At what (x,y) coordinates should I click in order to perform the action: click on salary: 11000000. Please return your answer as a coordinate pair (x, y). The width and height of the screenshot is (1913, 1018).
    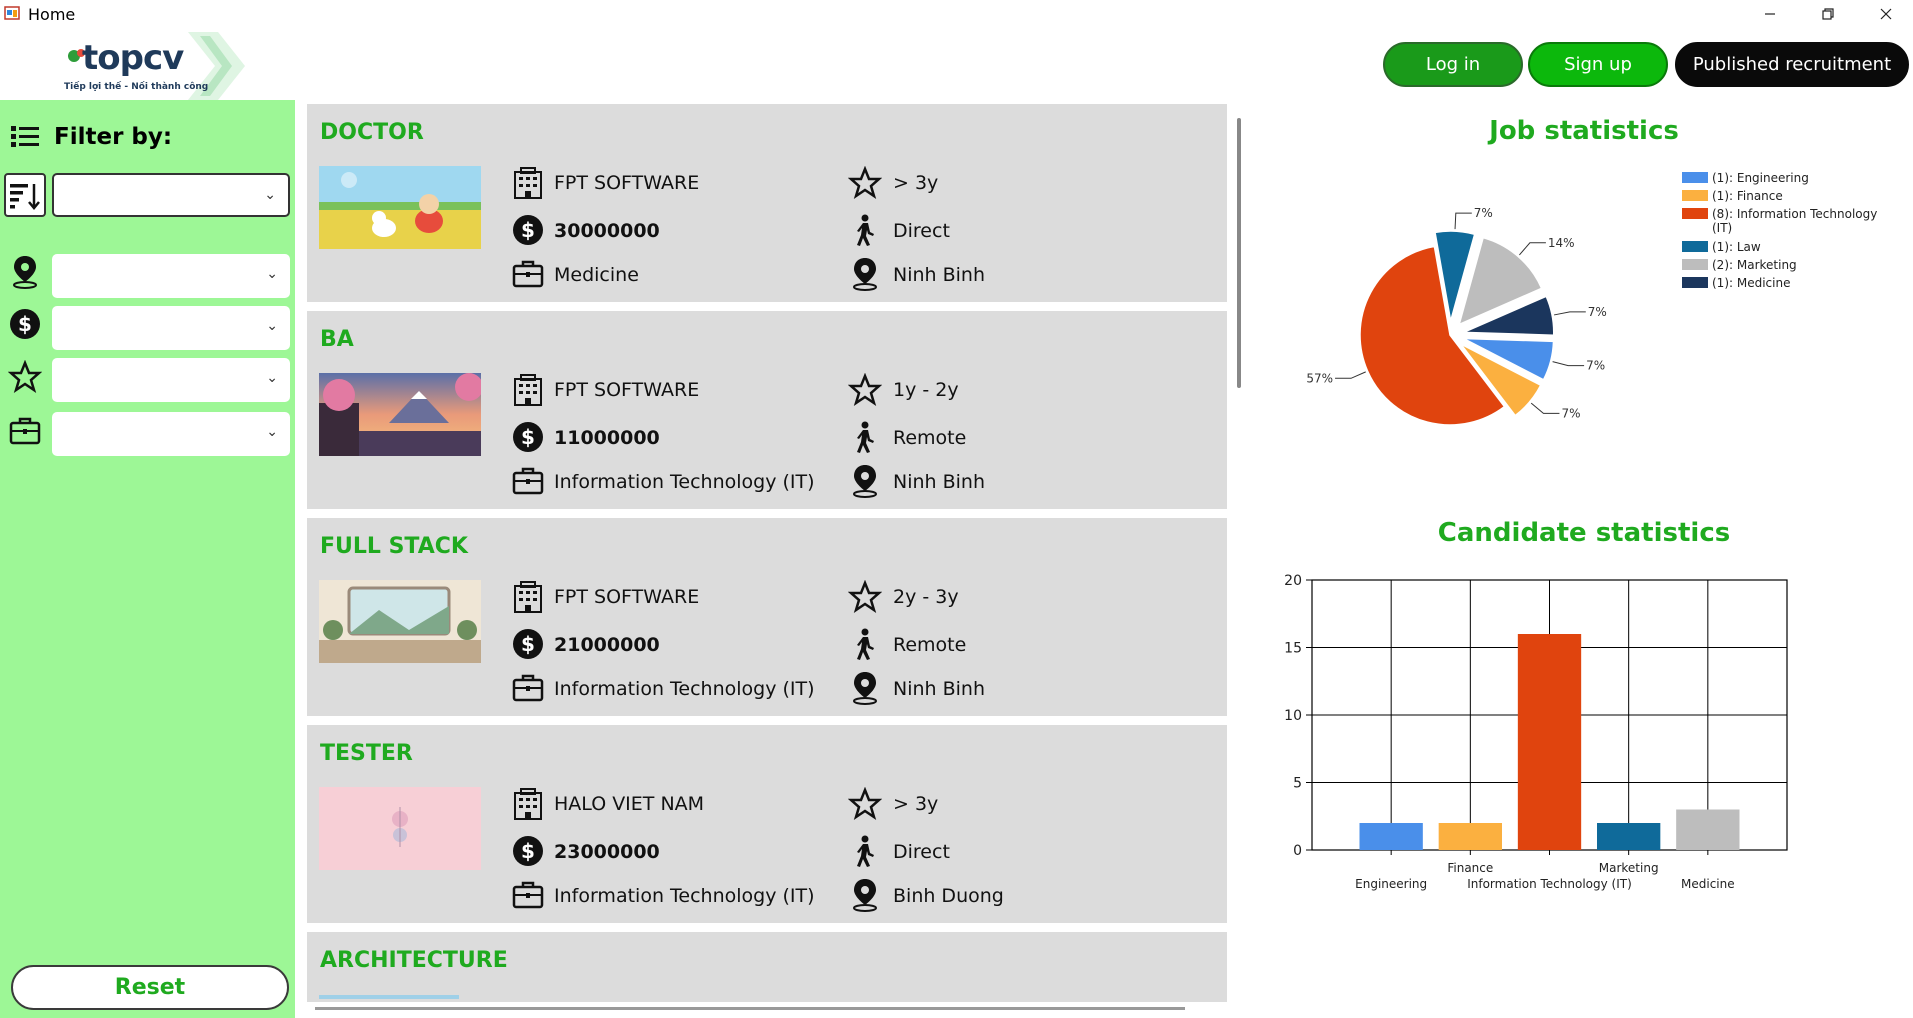
    Looking at the image, I should click on (607, 438).